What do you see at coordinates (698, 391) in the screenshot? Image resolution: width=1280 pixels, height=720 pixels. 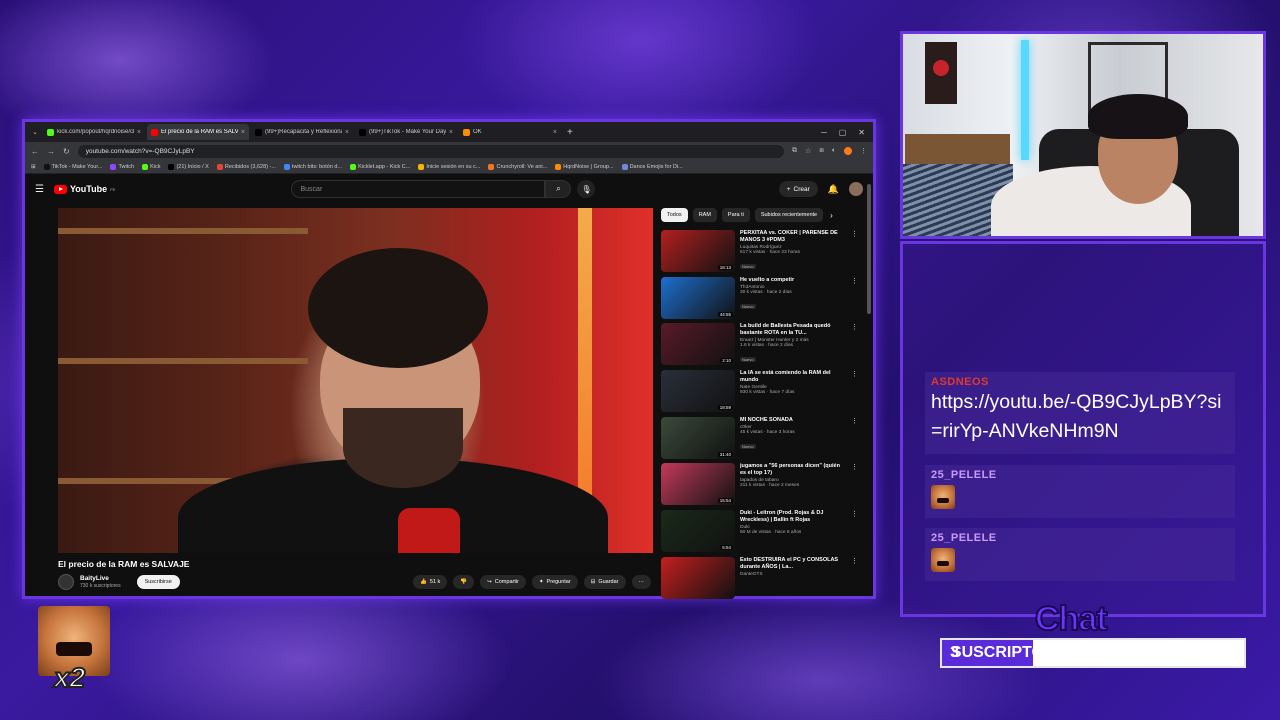 I see `recommendation-thumbnail: 18:59` at bounding box center [698, 391].